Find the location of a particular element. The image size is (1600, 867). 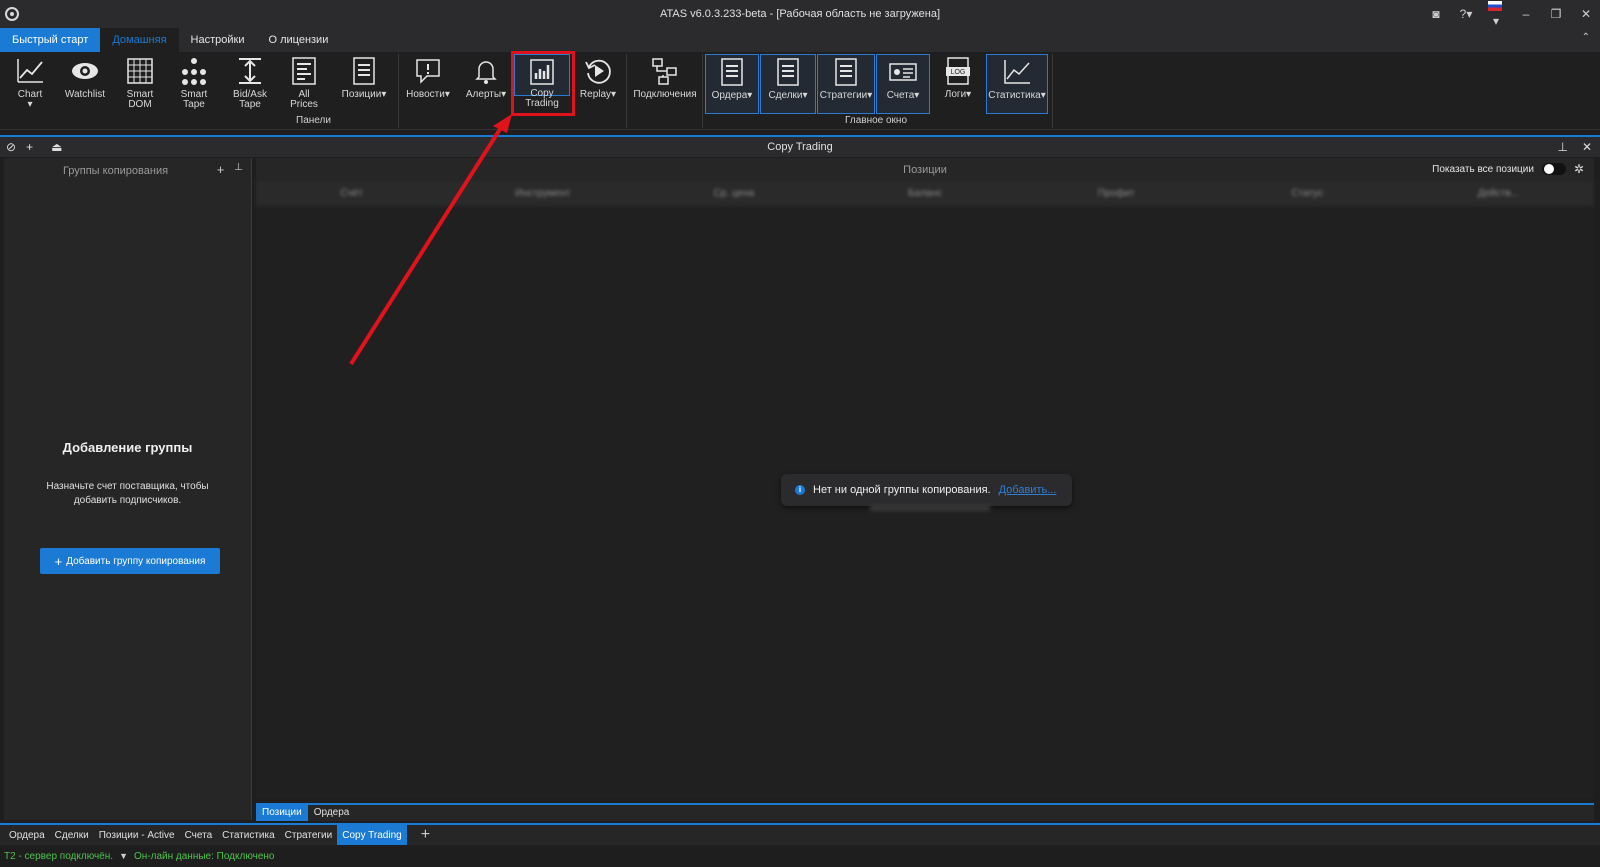

window-controls: ◙ ?▾ ▾ – ❐ ✕ is located at coordinates (1511, 14).